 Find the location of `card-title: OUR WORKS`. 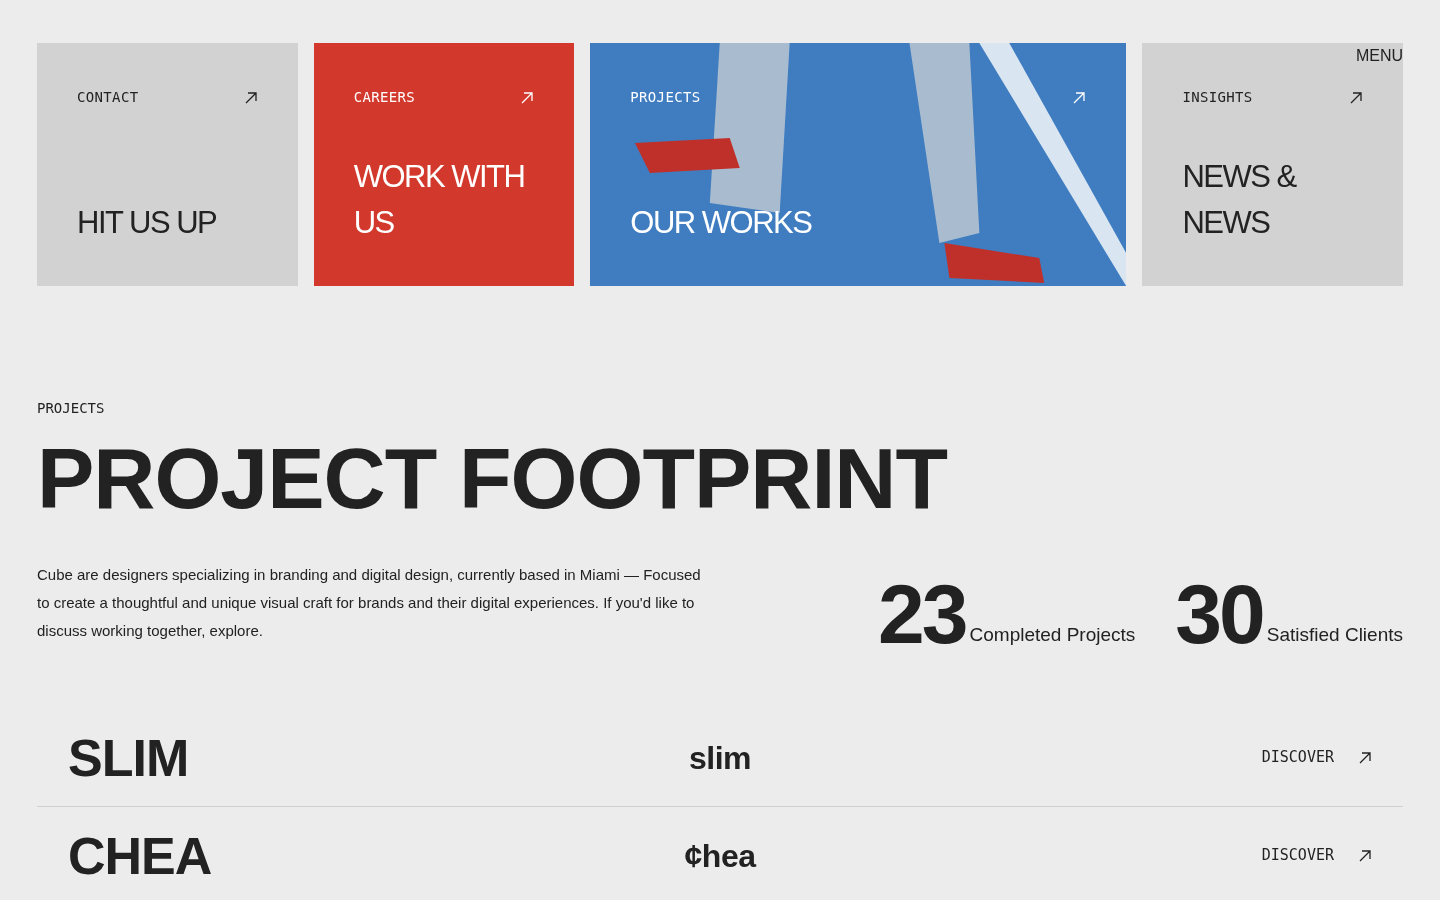

card-title: OUR WORKS is located at coordinates (721, 223).